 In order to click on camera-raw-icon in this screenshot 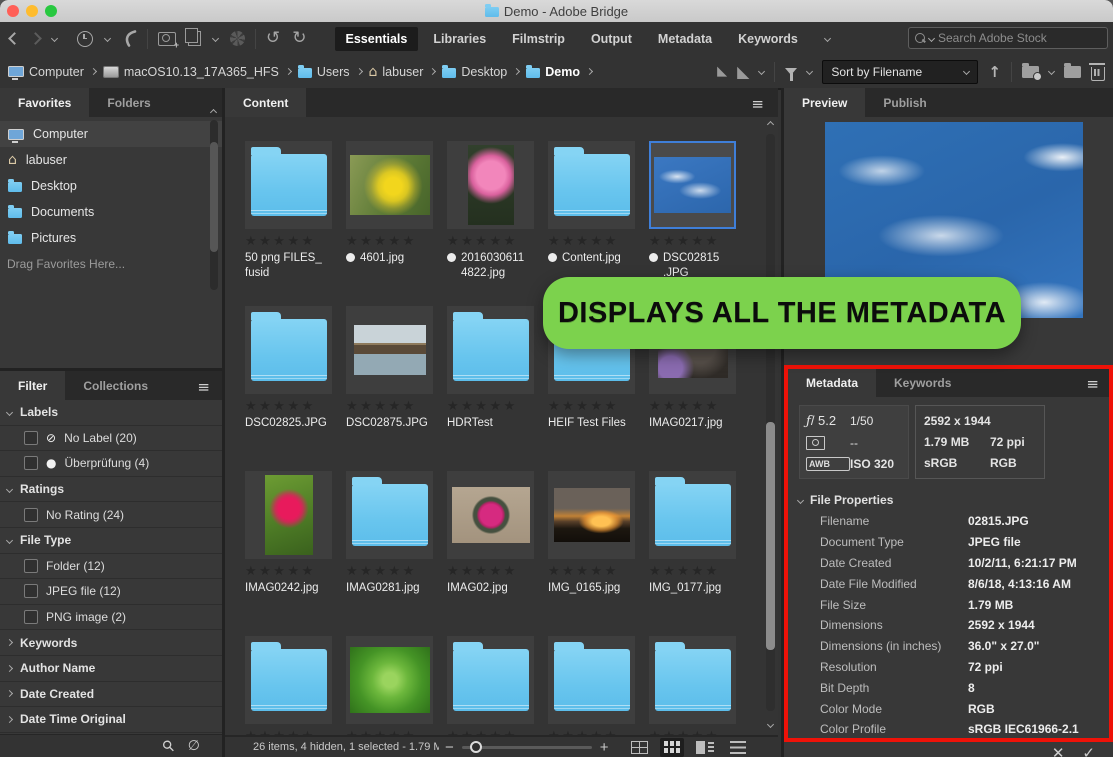, I will do `click(237, 38)`.